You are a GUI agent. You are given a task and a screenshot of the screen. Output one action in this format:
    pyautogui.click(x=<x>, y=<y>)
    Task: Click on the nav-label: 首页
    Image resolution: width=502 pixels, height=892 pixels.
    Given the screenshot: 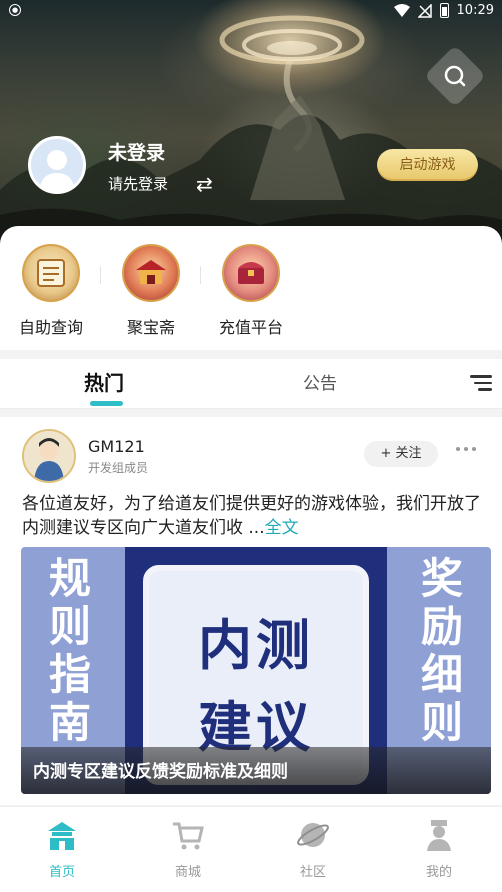 What is the action you would take?
    pyautogui.click(x=61, y=872)
    